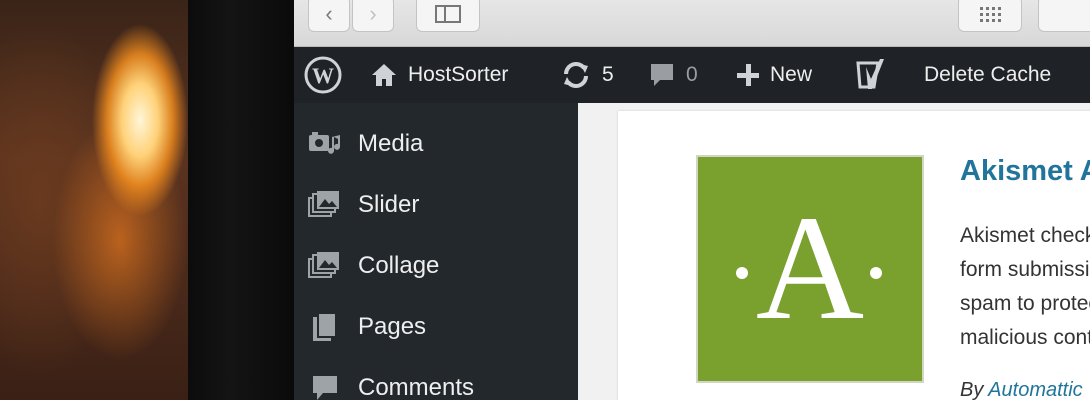 The image size is (1090, 400). What do you see at coordinates (389, 204) in the screenshot?
I see `menu-label-slider: Slider` at bounding box center [389, 204].